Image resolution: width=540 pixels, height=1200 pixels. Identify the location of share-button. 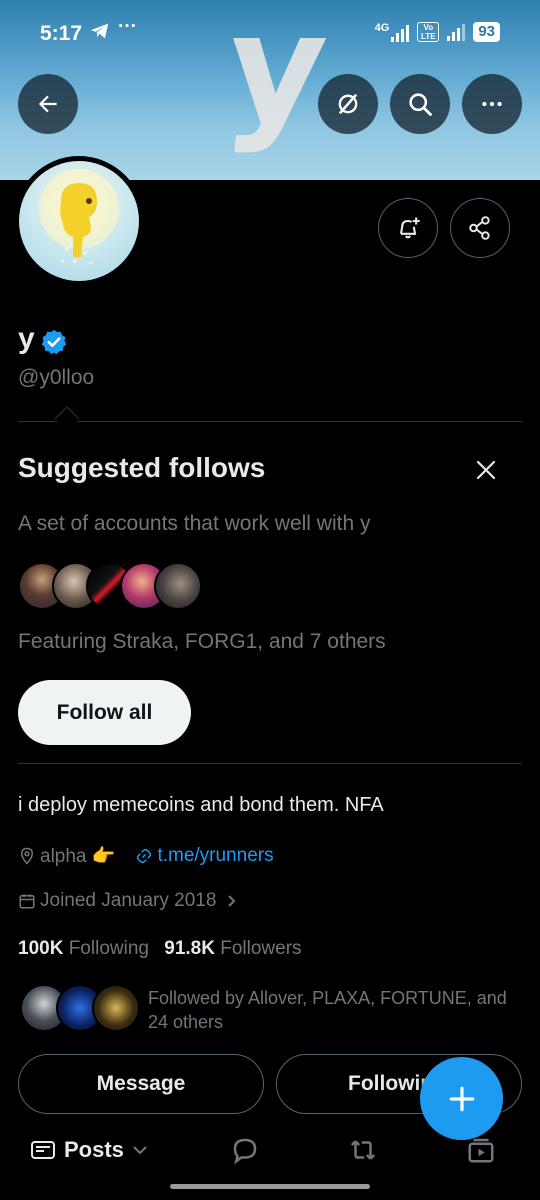
(480, 228).